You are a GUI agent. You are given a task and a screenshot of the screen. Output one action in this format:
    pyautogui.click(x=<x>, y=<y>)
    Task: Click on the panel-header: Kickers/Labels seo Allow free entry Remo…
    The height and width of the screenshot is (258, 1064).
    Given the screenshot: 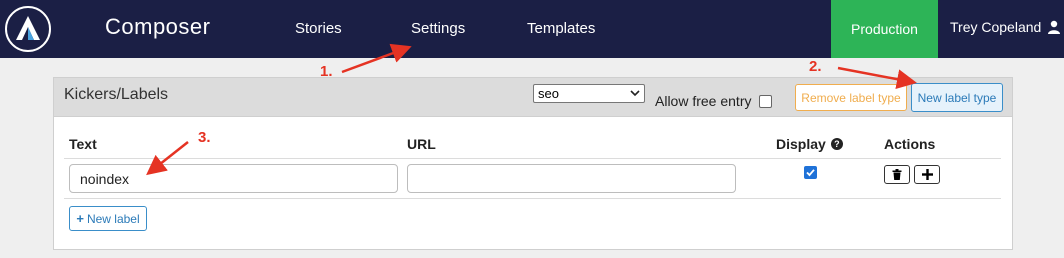 What is the action you would take?
    pyautogui.click(x=533, y=97)
    